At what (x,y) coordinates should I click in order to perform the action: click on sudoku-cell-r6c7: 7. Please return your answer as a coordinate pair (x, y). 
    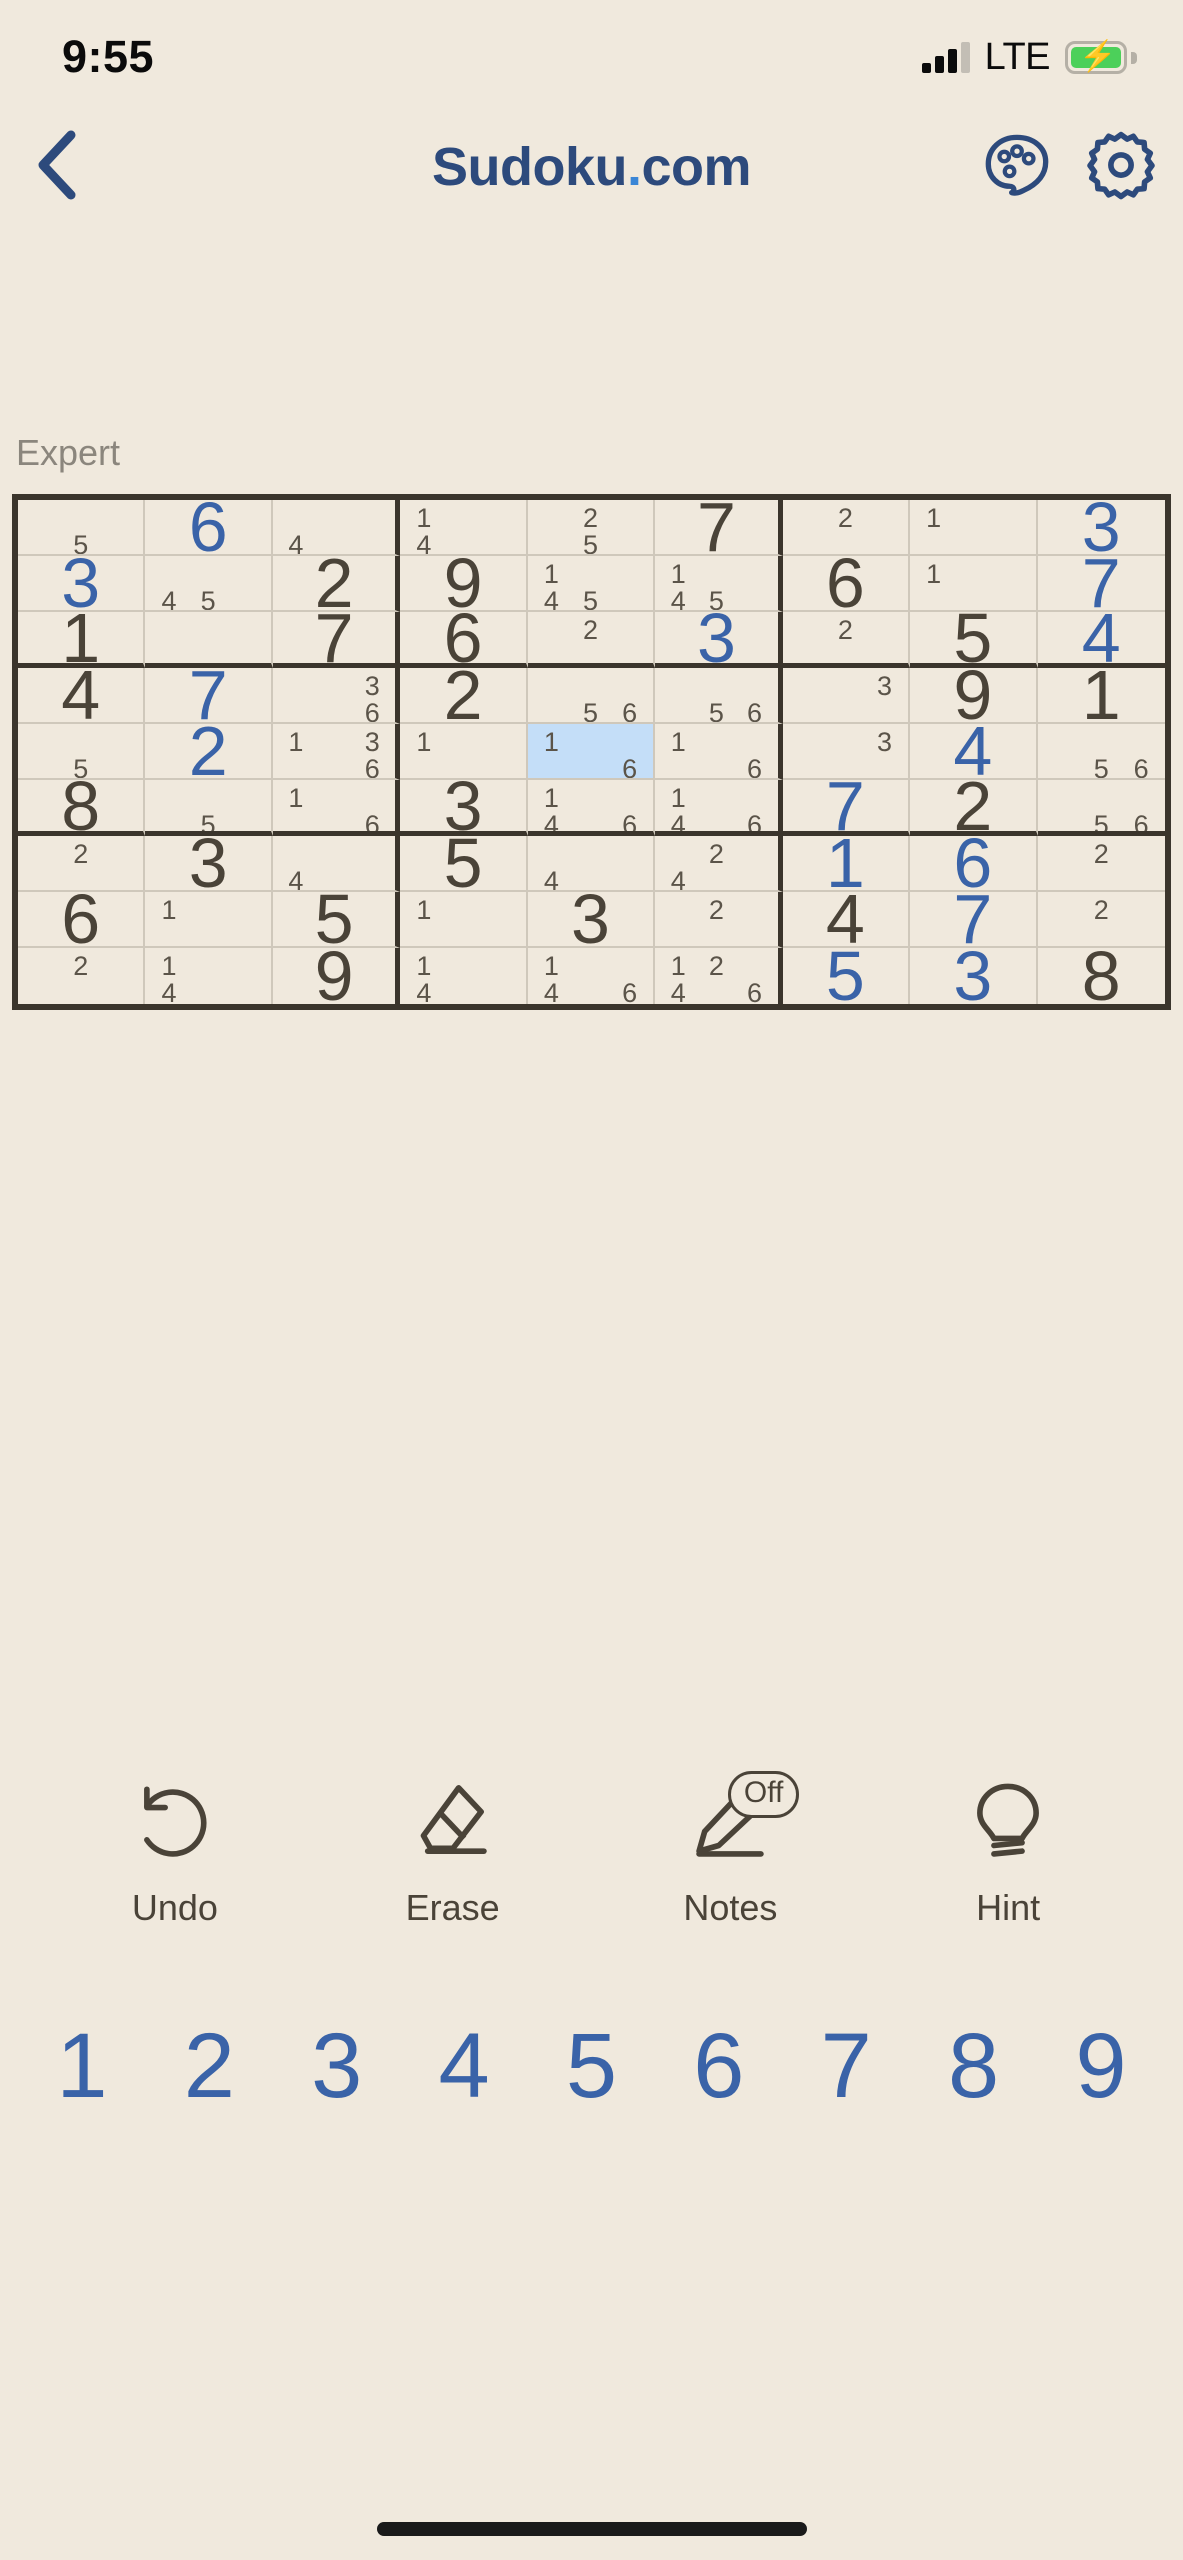
    Looking at the image, I should click on (846, 808).